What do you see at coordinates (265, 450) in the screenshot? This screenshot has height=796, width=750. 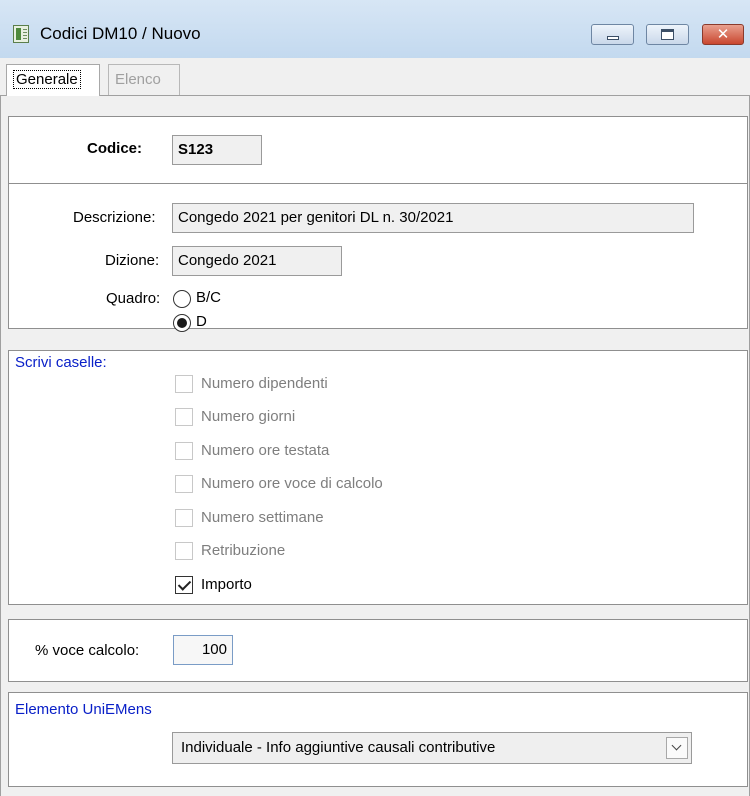 I see `checkbox-numero-ore-testata-label: Numero ore testata` at bounding box center [265, 450].